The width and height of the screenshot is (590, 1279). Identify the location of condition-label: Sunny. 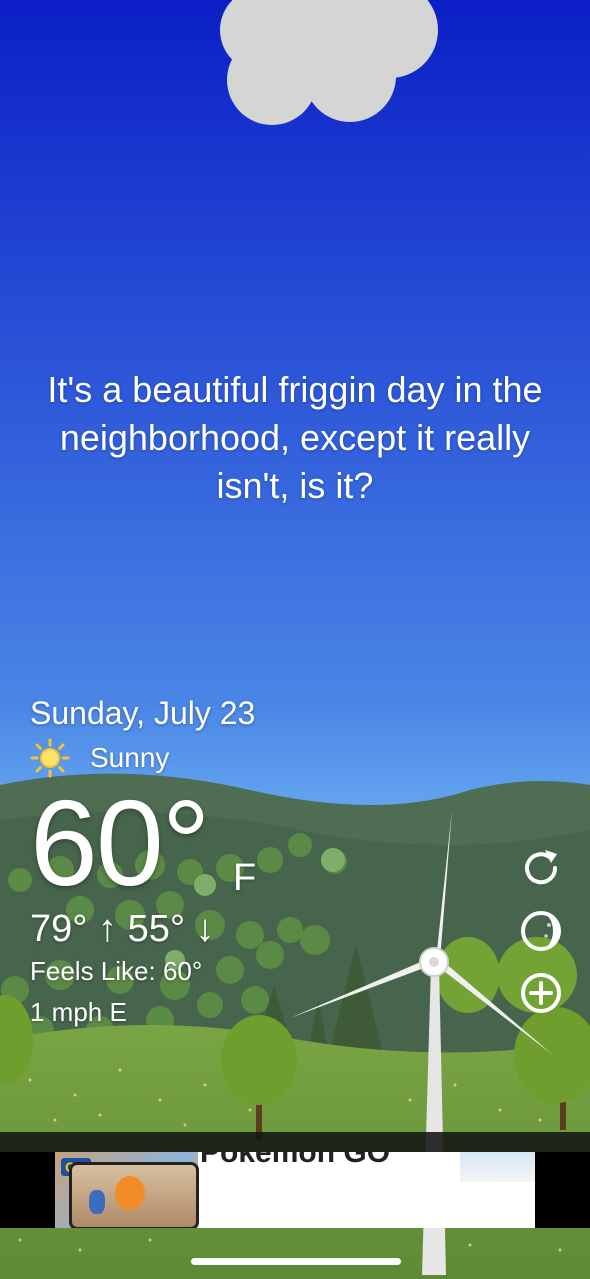
(130, 757).